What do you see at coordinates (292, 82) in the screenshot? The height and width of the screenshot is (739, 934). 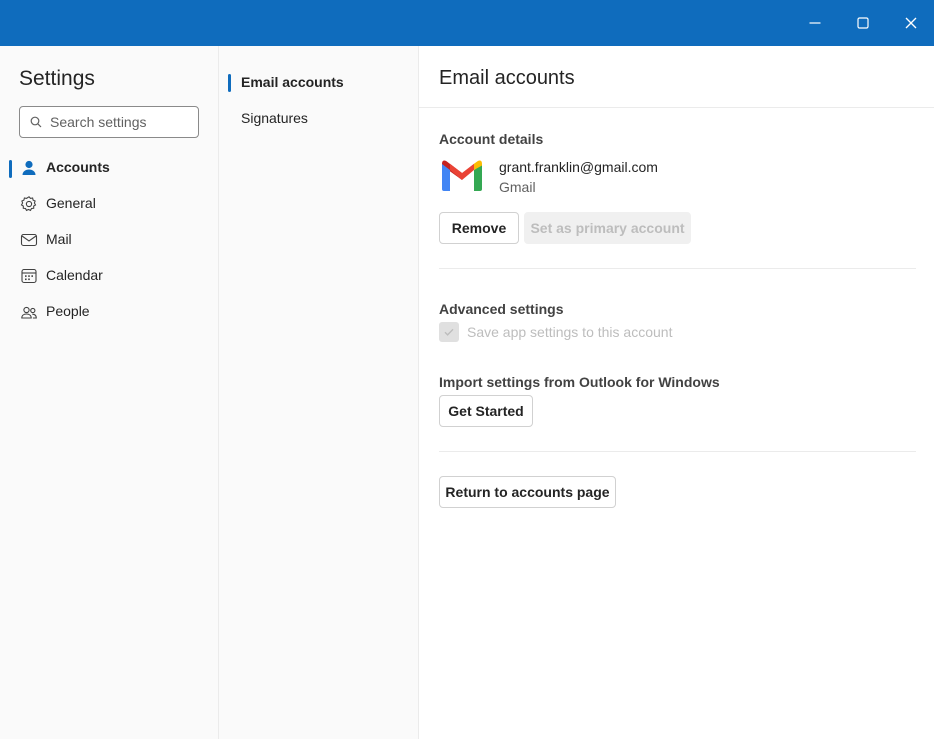 I see `subnav-item-label: Email accounts` at bounding box center [292, 82].